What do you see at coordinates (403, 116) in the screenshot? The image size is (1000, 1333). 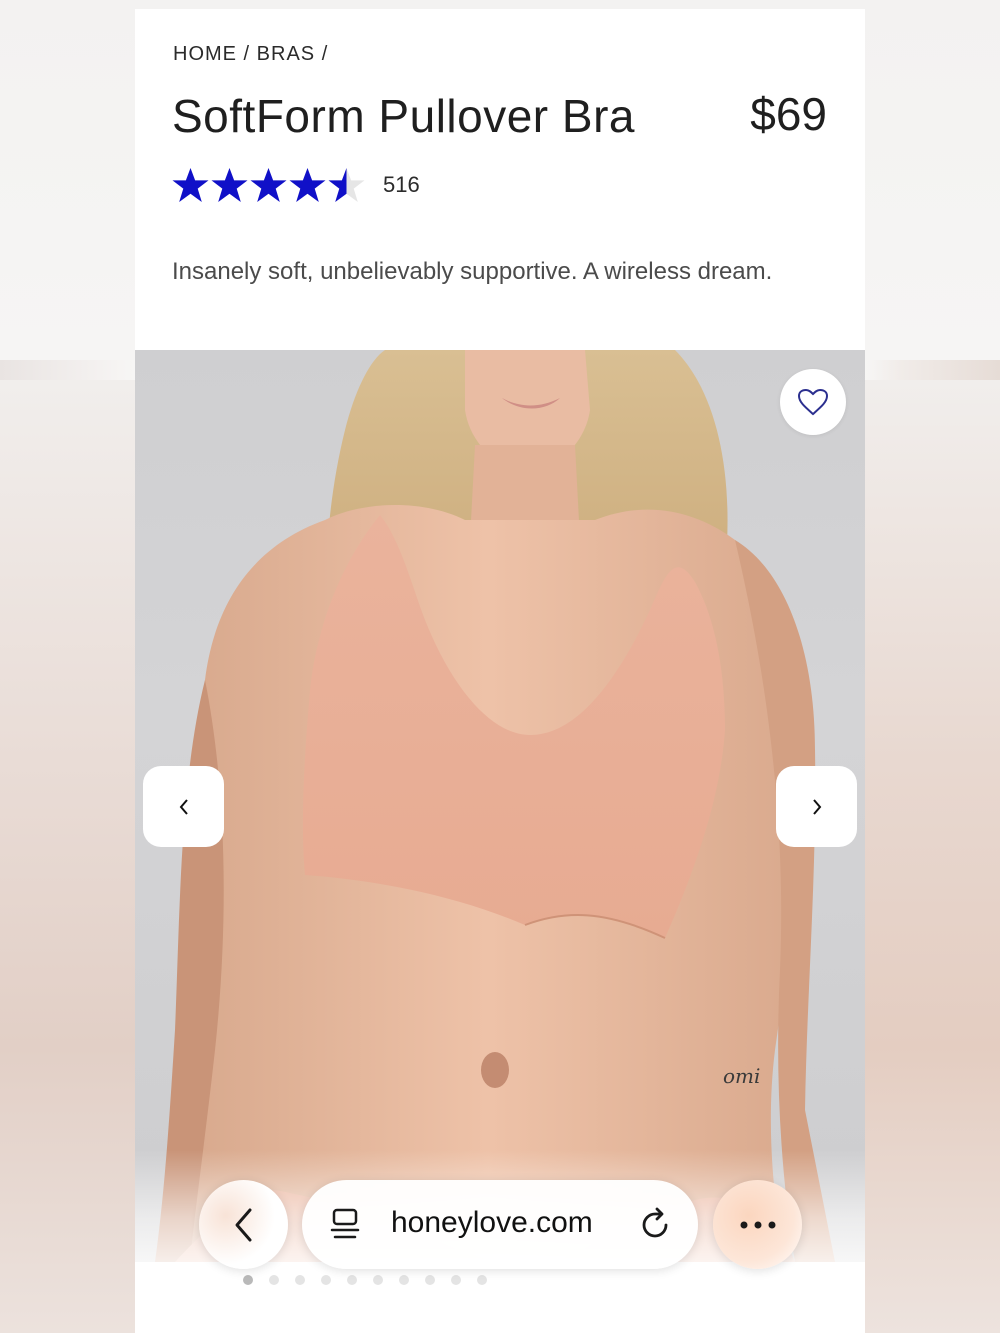 I see `product-title: SoftForm Pullover Bra` at bounding box center [403, 116].